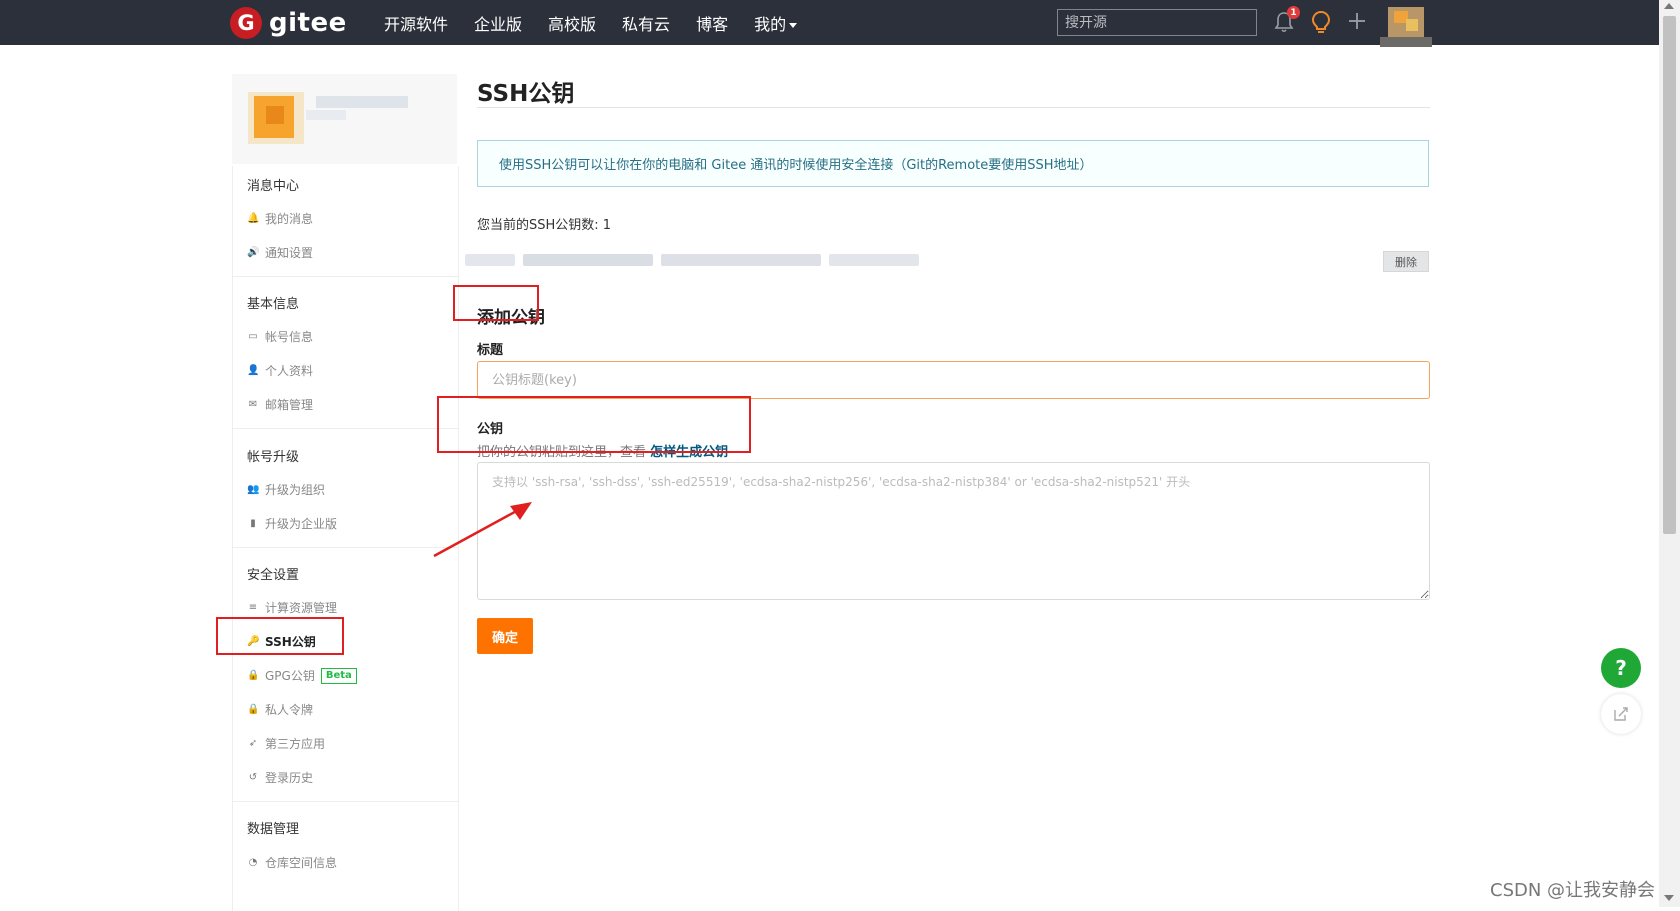 This screenshot has width=1680, height=911. What do you see at coordinates (712, 23) in the screenshot?
I see `nav-blog: 博客` at bounding box center [712, 23].